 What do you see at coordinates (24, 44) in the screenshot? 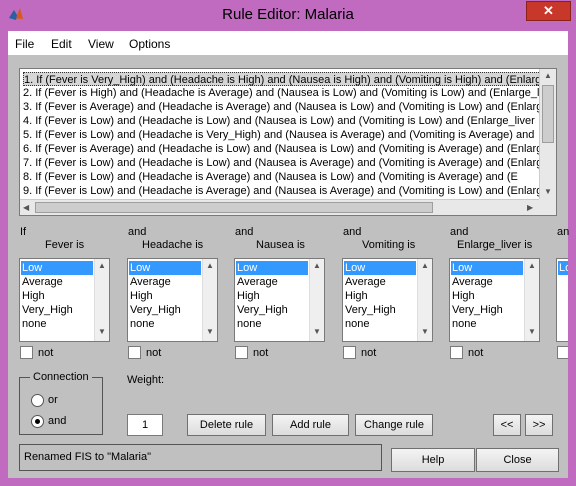
I see `menu-file: File` at bounding box center [24, 44].